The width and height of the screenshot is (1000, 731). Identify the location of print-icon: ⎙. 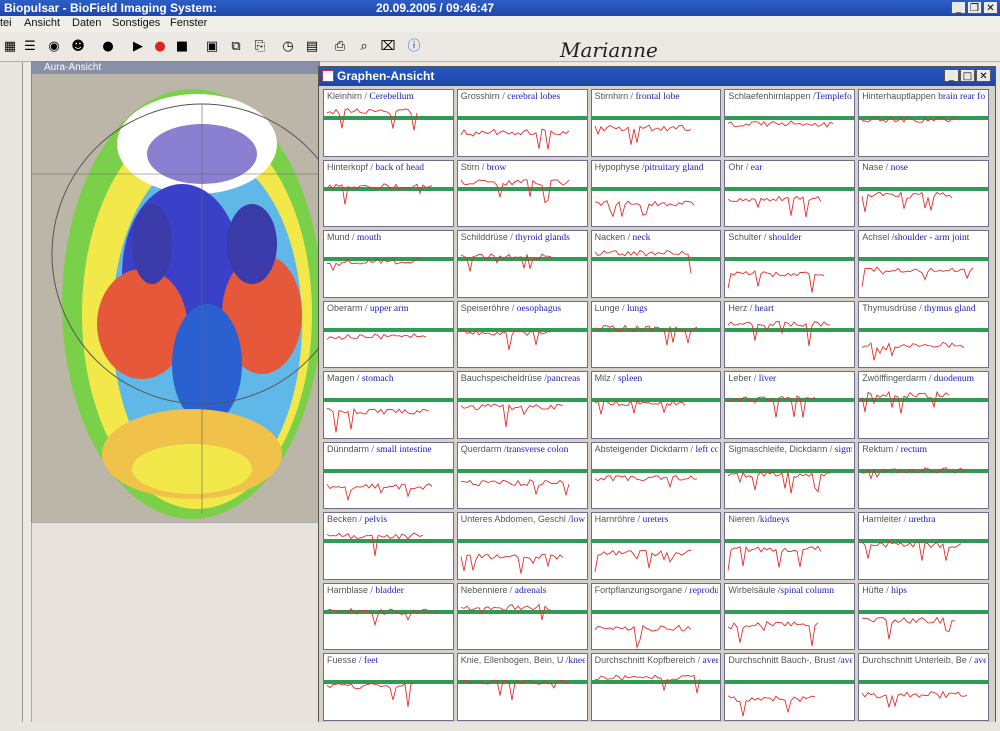
(340, 47).